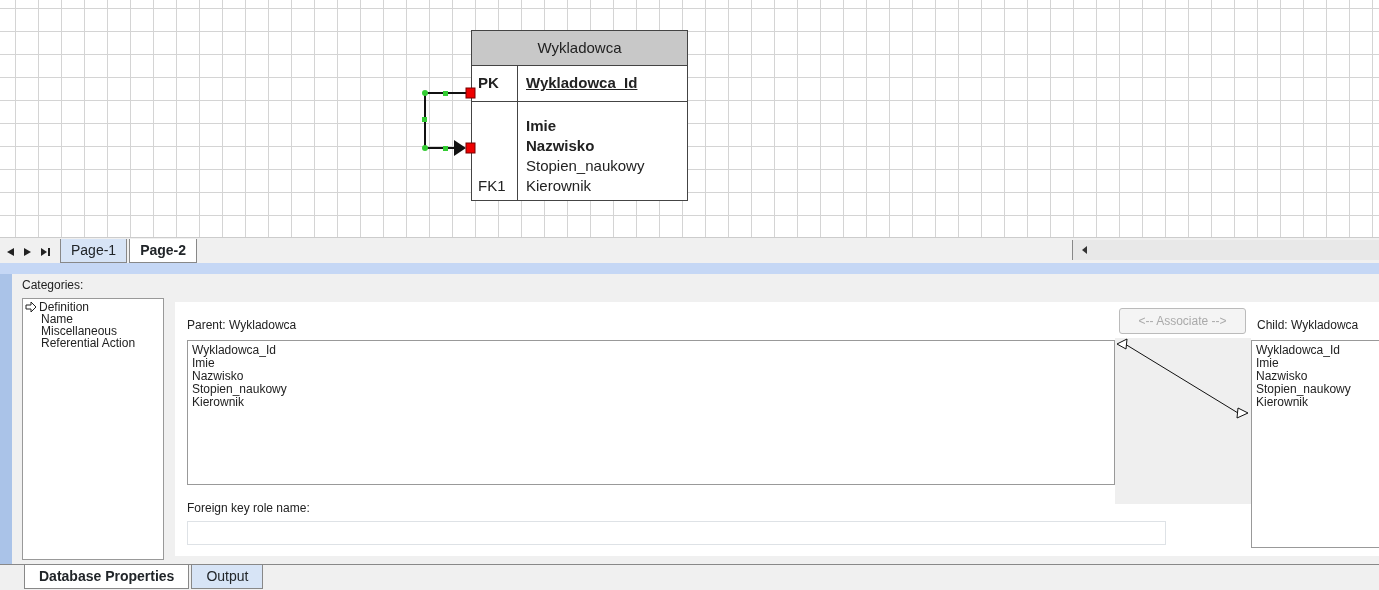  Describe the element at coordinates (585, 166) in the screenshot. I see `column-name: Stopien_naukowy` at that location.